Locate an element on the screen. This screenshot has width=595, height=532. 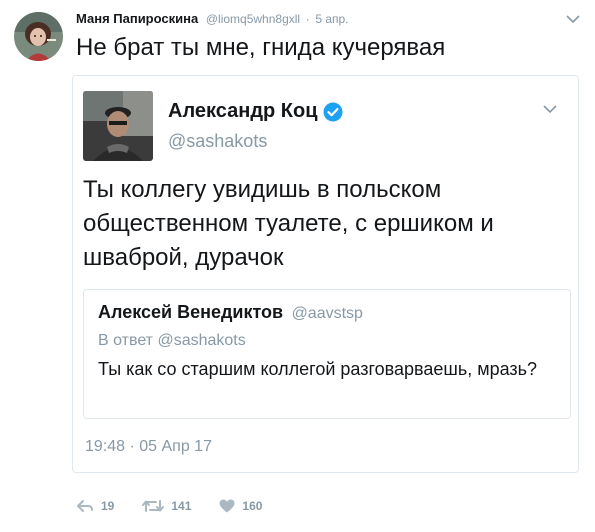
reply-icon is located at coordinates (85, 506).